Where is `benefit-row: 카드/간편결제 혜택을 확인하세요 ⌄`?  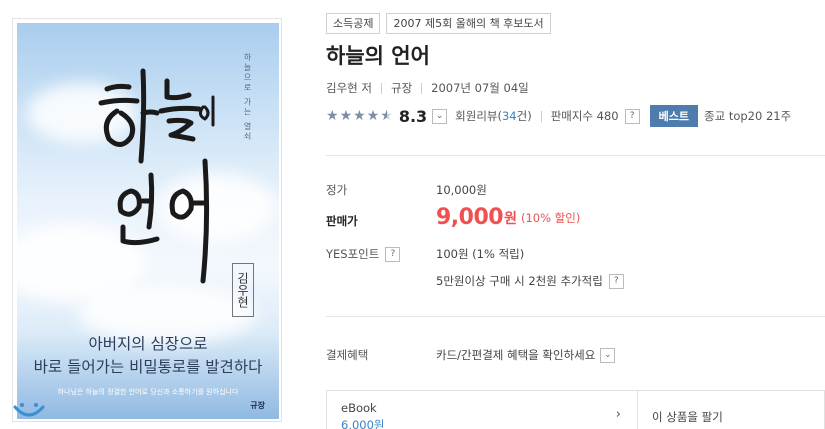 benefit-row: 카드/간편결제 혜택을 확인하세요 ⌄ is located at coordinates (526, 355).